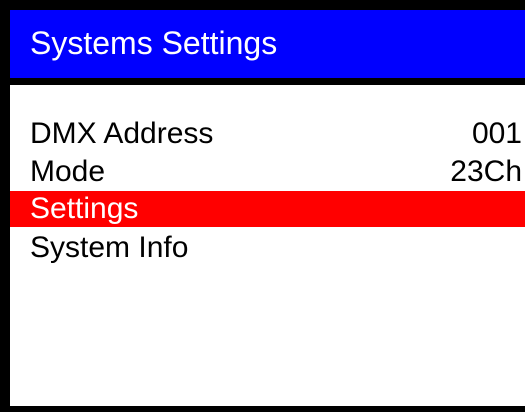 This screenshot has width=525, height=412. I want to click on menu-item-label: Mode, so click(68, 171).